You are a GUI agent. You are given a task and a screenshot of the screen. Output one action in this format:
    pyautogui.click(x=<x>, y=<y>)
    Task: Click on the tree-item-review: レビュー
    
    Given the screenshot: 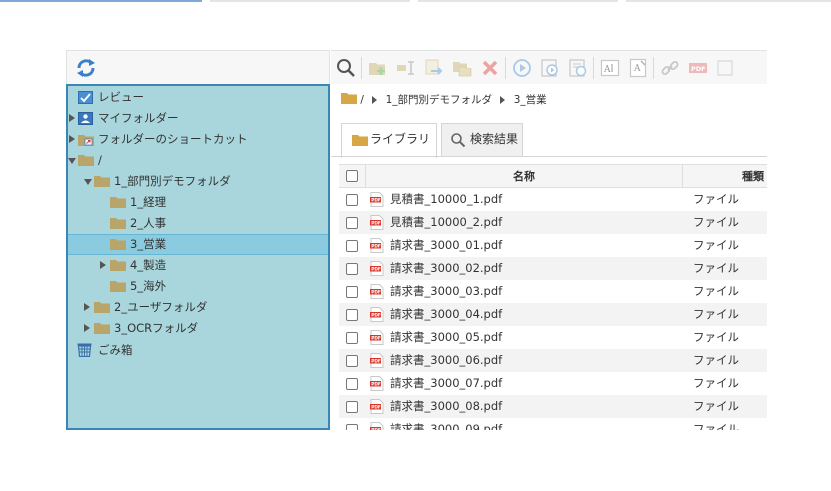 What is the action you would take?
    pyautogui.click(x=198, y=97)
    